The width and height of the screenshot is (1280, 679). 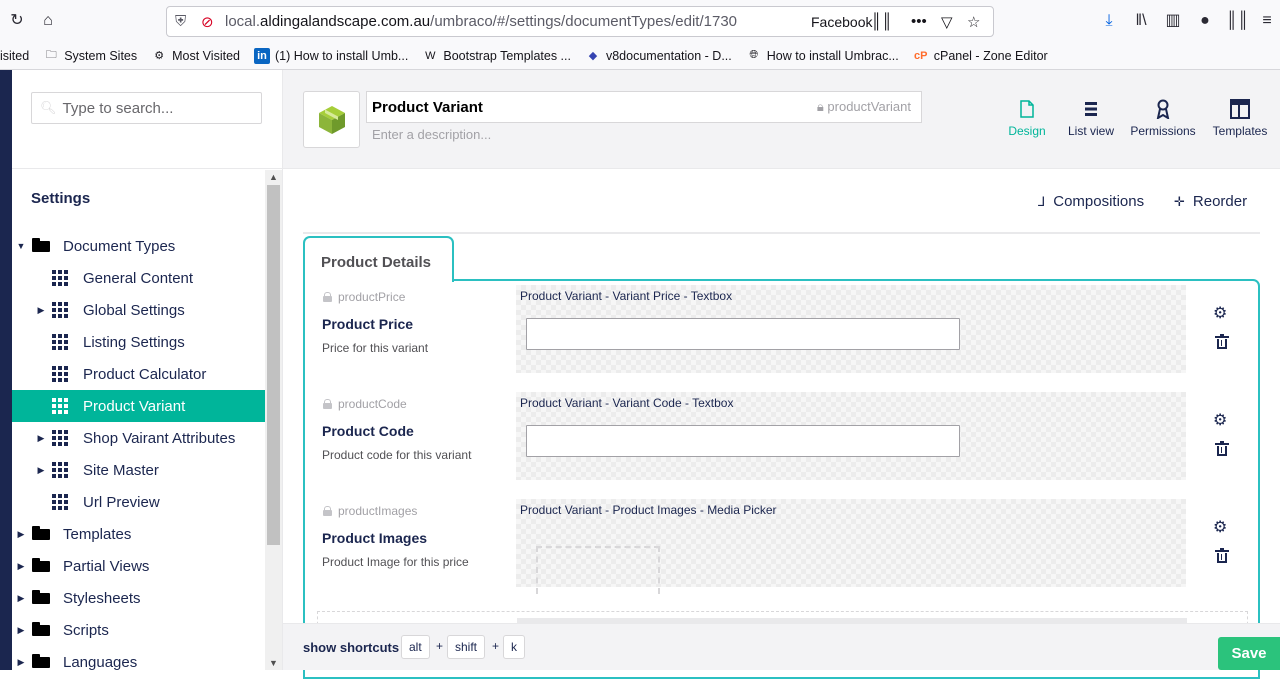 What do you see at coordinates (138, 278) in the screenshot?
I see `tree-item: General Content` at bounding box center [138, 278].